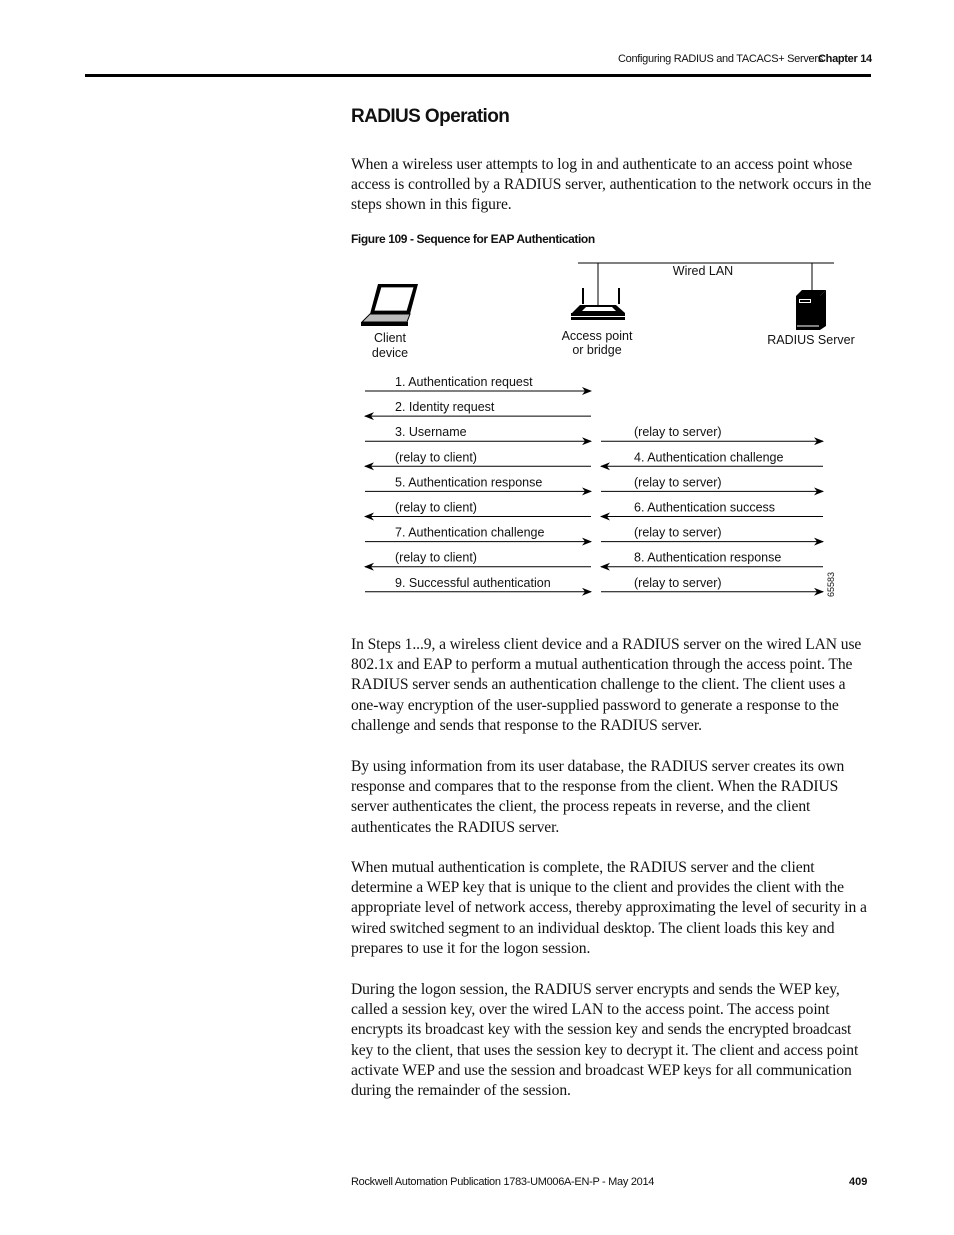  I want to click on laptop-icon, so click(389, 305).